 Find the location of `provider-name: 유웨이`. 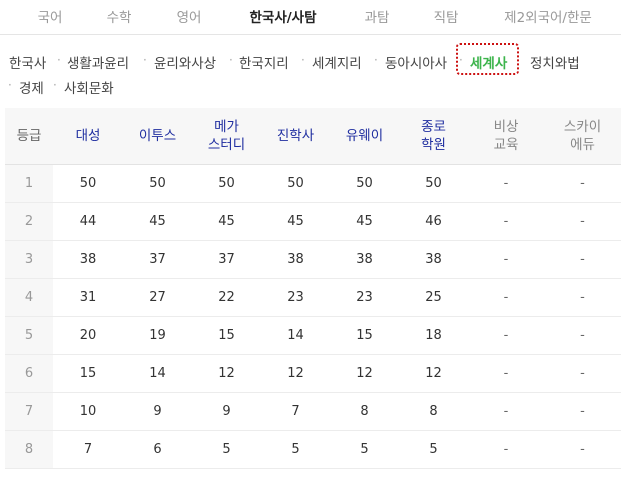

provider-name: 유웨이 is located at coordinates (364, 136).